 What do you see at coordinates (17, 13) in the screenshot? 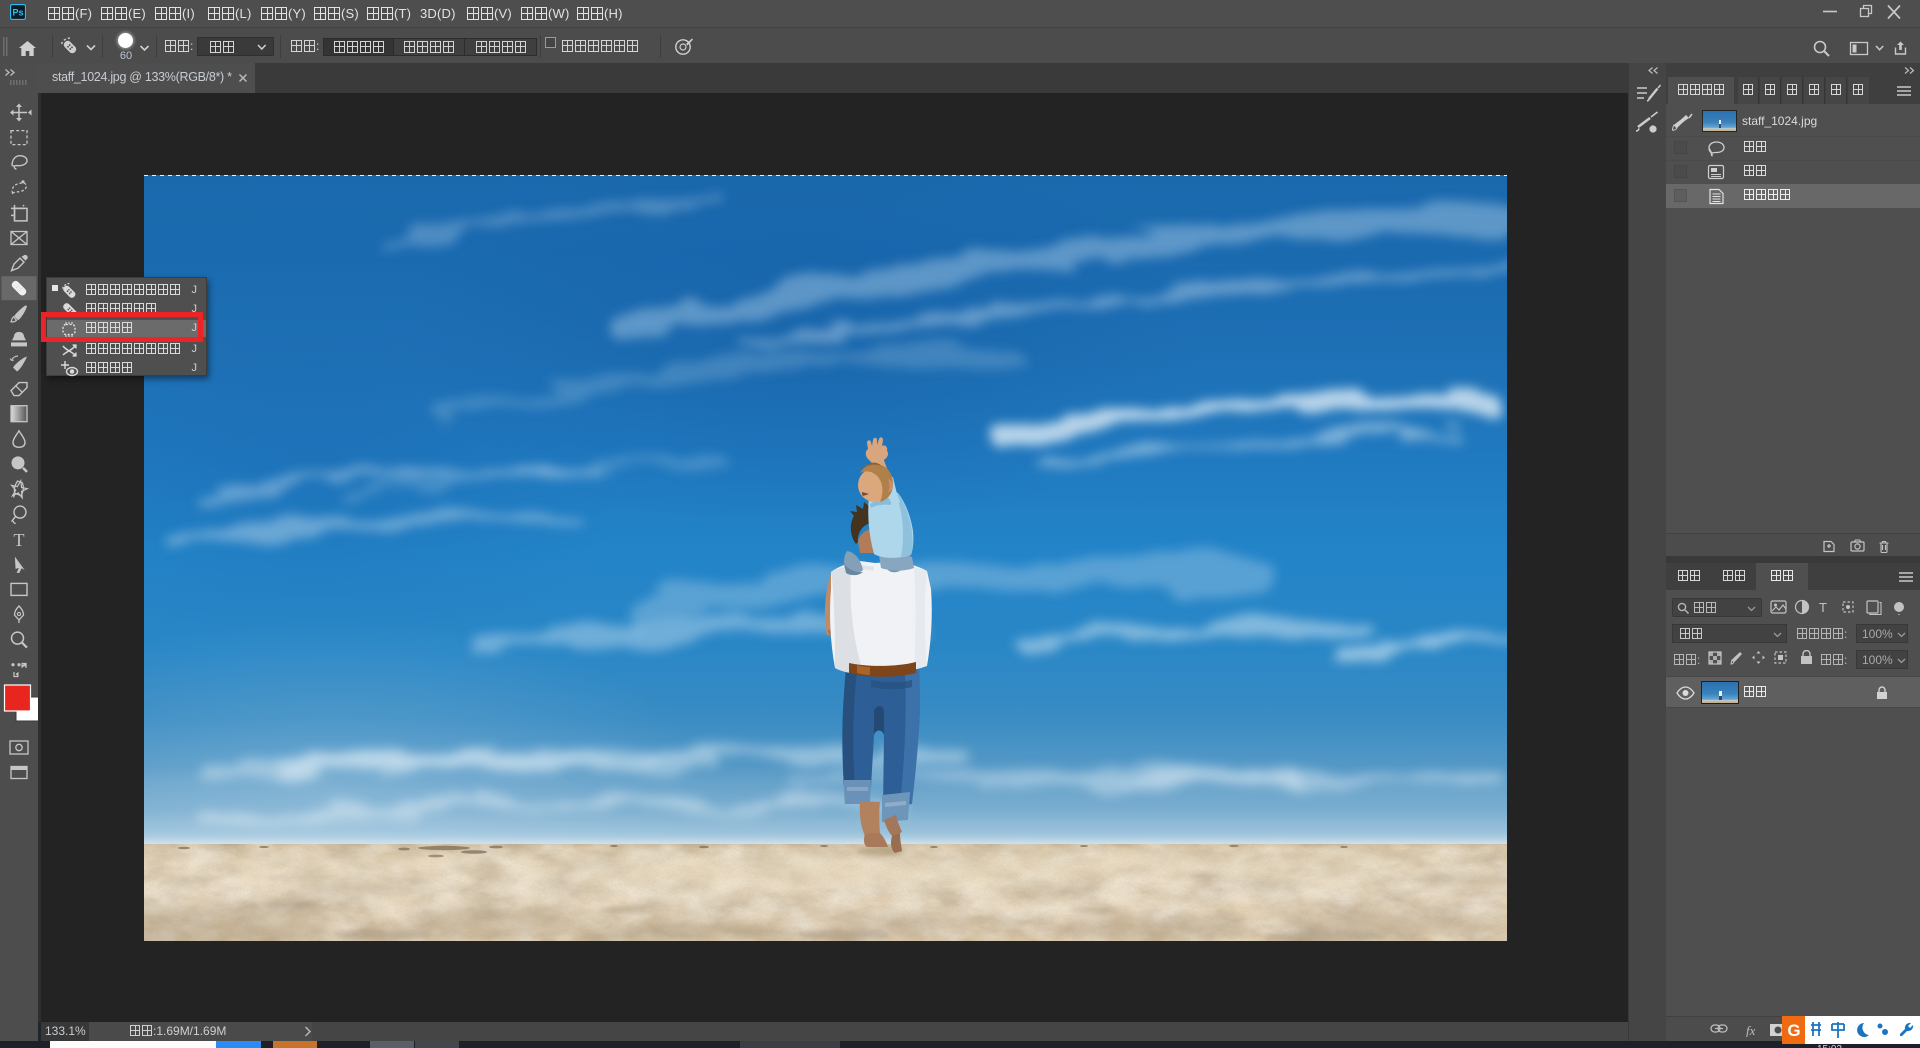
I see `svg-text: Ps` at bounding box center [17, 13].